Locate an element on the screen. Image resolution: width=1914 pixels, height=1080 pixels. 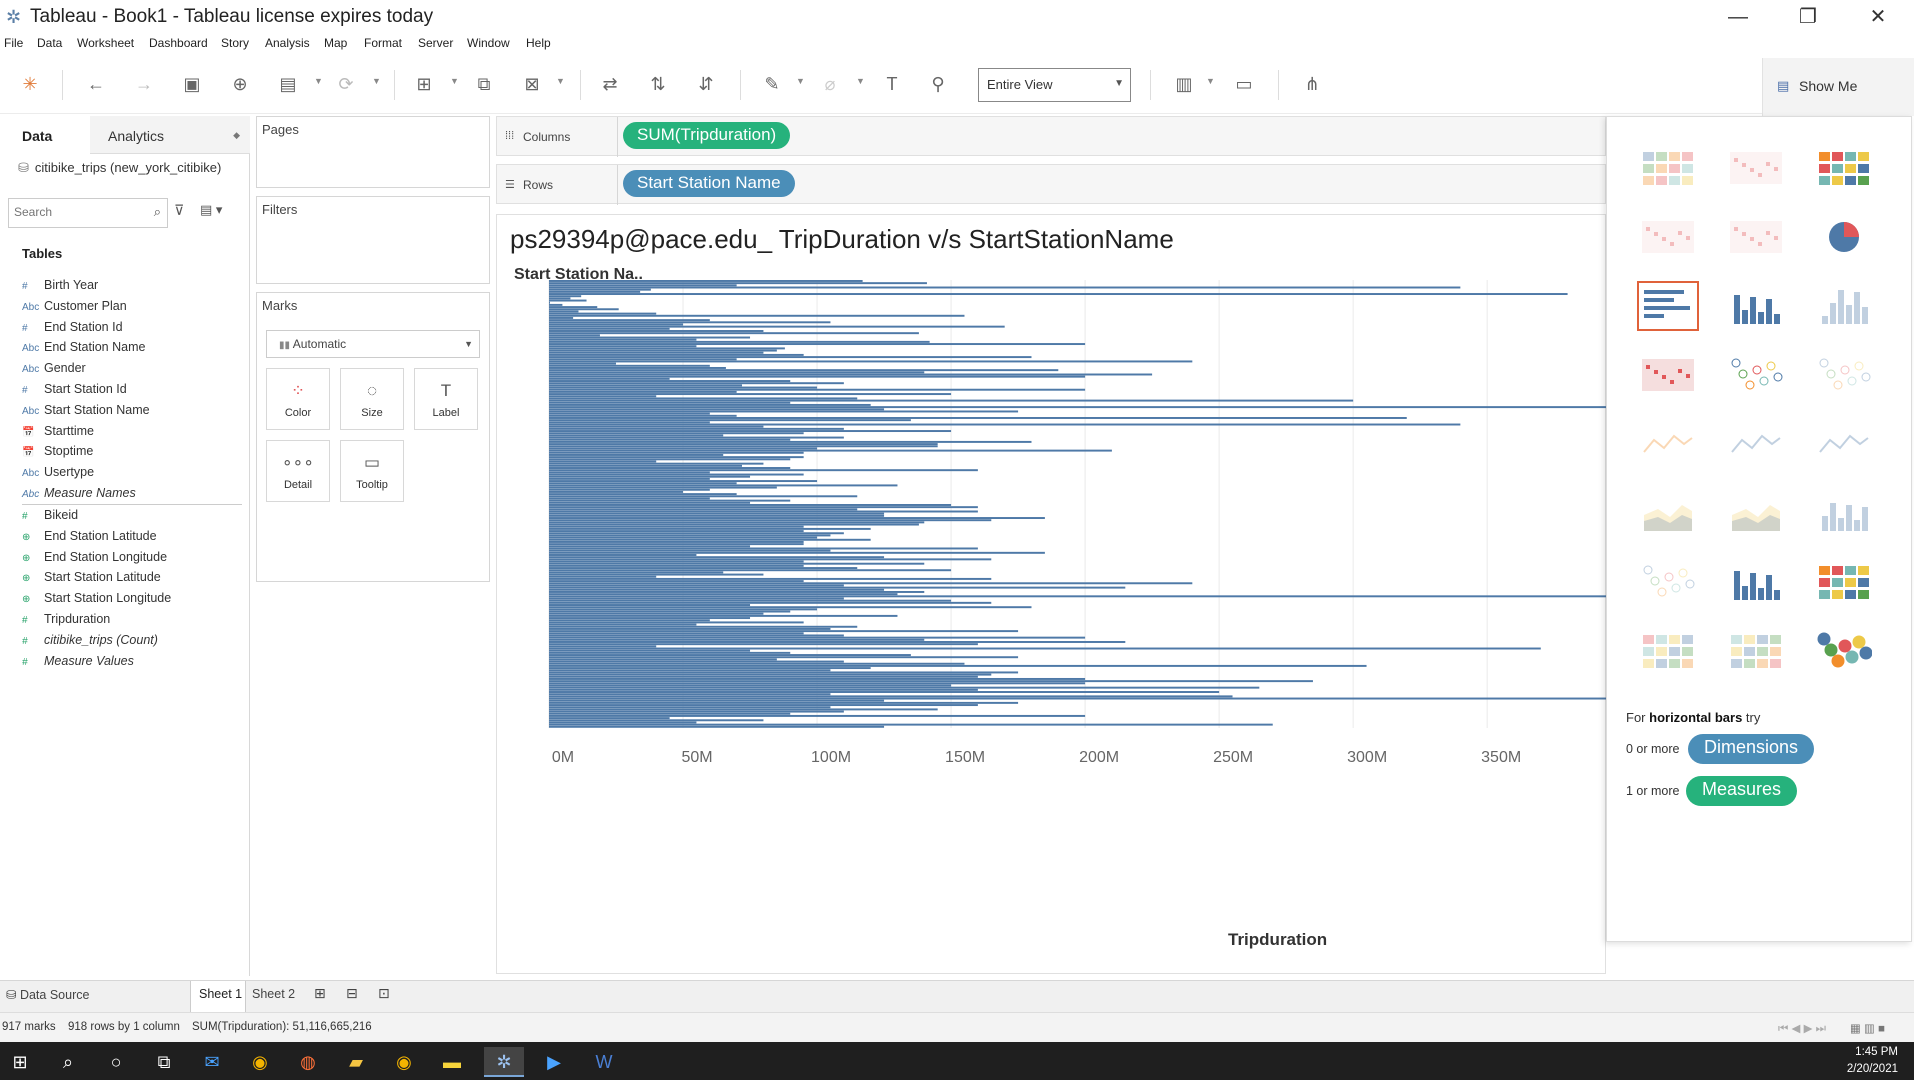
field-measure-names: Abc Measure Names is located at coordinates (79, 496).